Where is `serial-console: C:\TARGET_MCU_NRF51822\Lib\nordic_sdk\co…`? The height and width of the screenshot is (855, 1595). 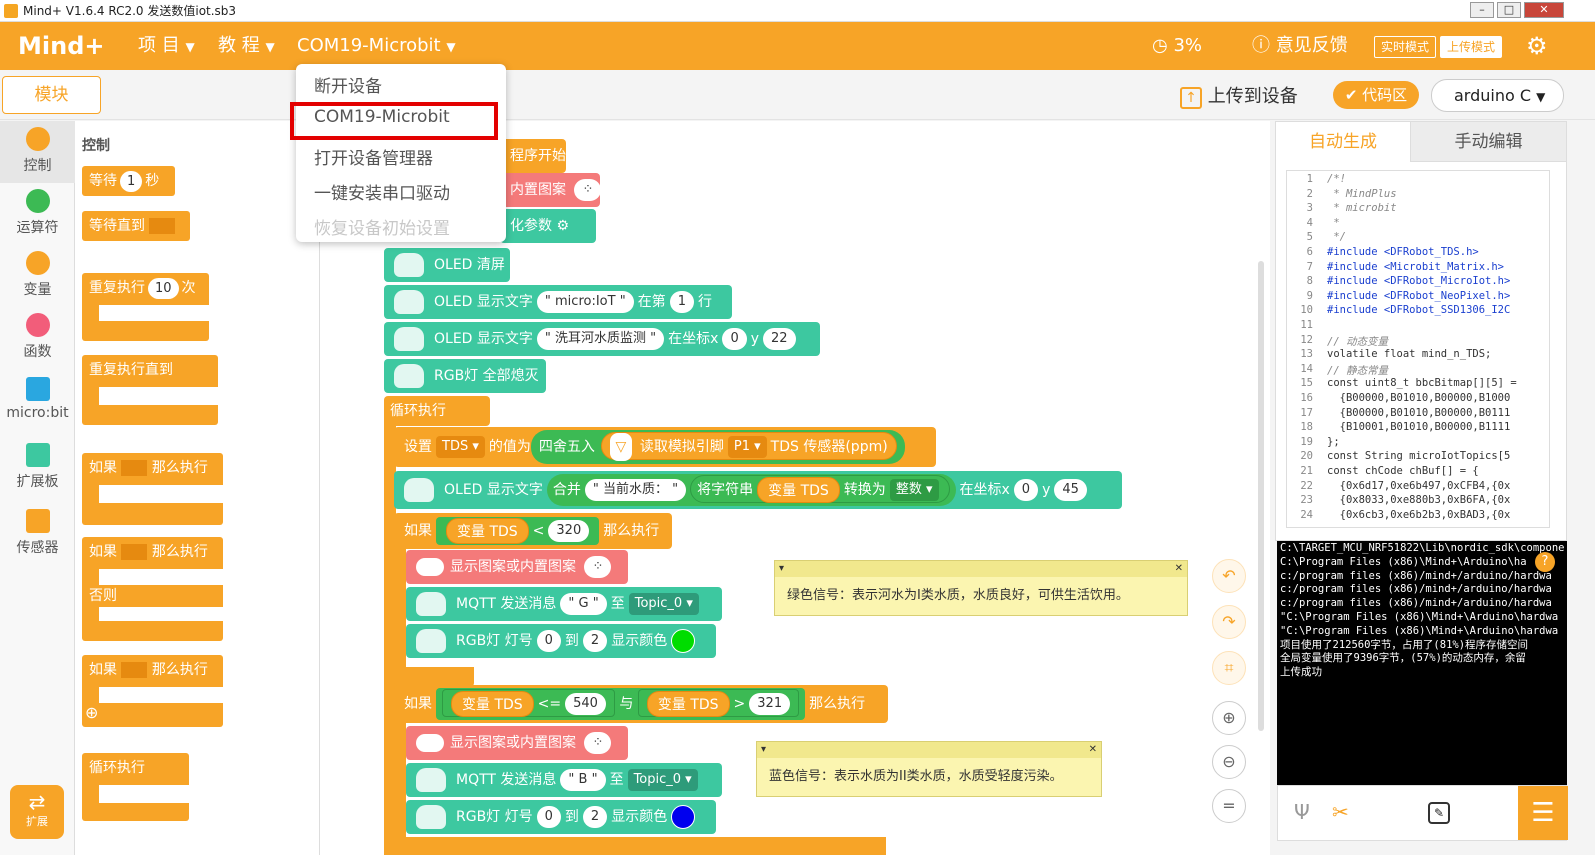 serial-console: C:\TARGET_MCU_NRF51822\Lib\nordic_sdk\co… is located at coordinates (1422, 663).